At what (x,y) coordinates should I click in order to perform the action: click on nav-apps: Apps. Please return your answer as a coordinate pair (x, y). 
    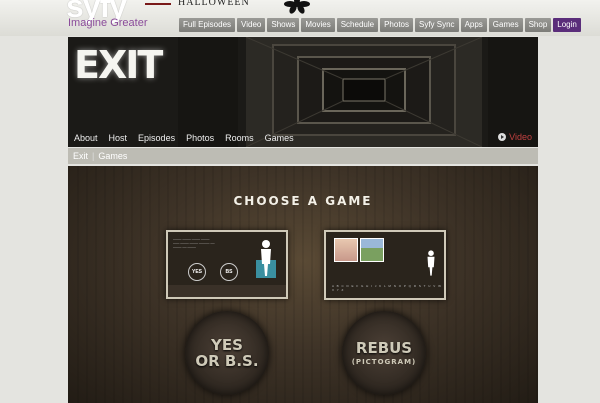
    Looking at the image, I should click on (473, 25).